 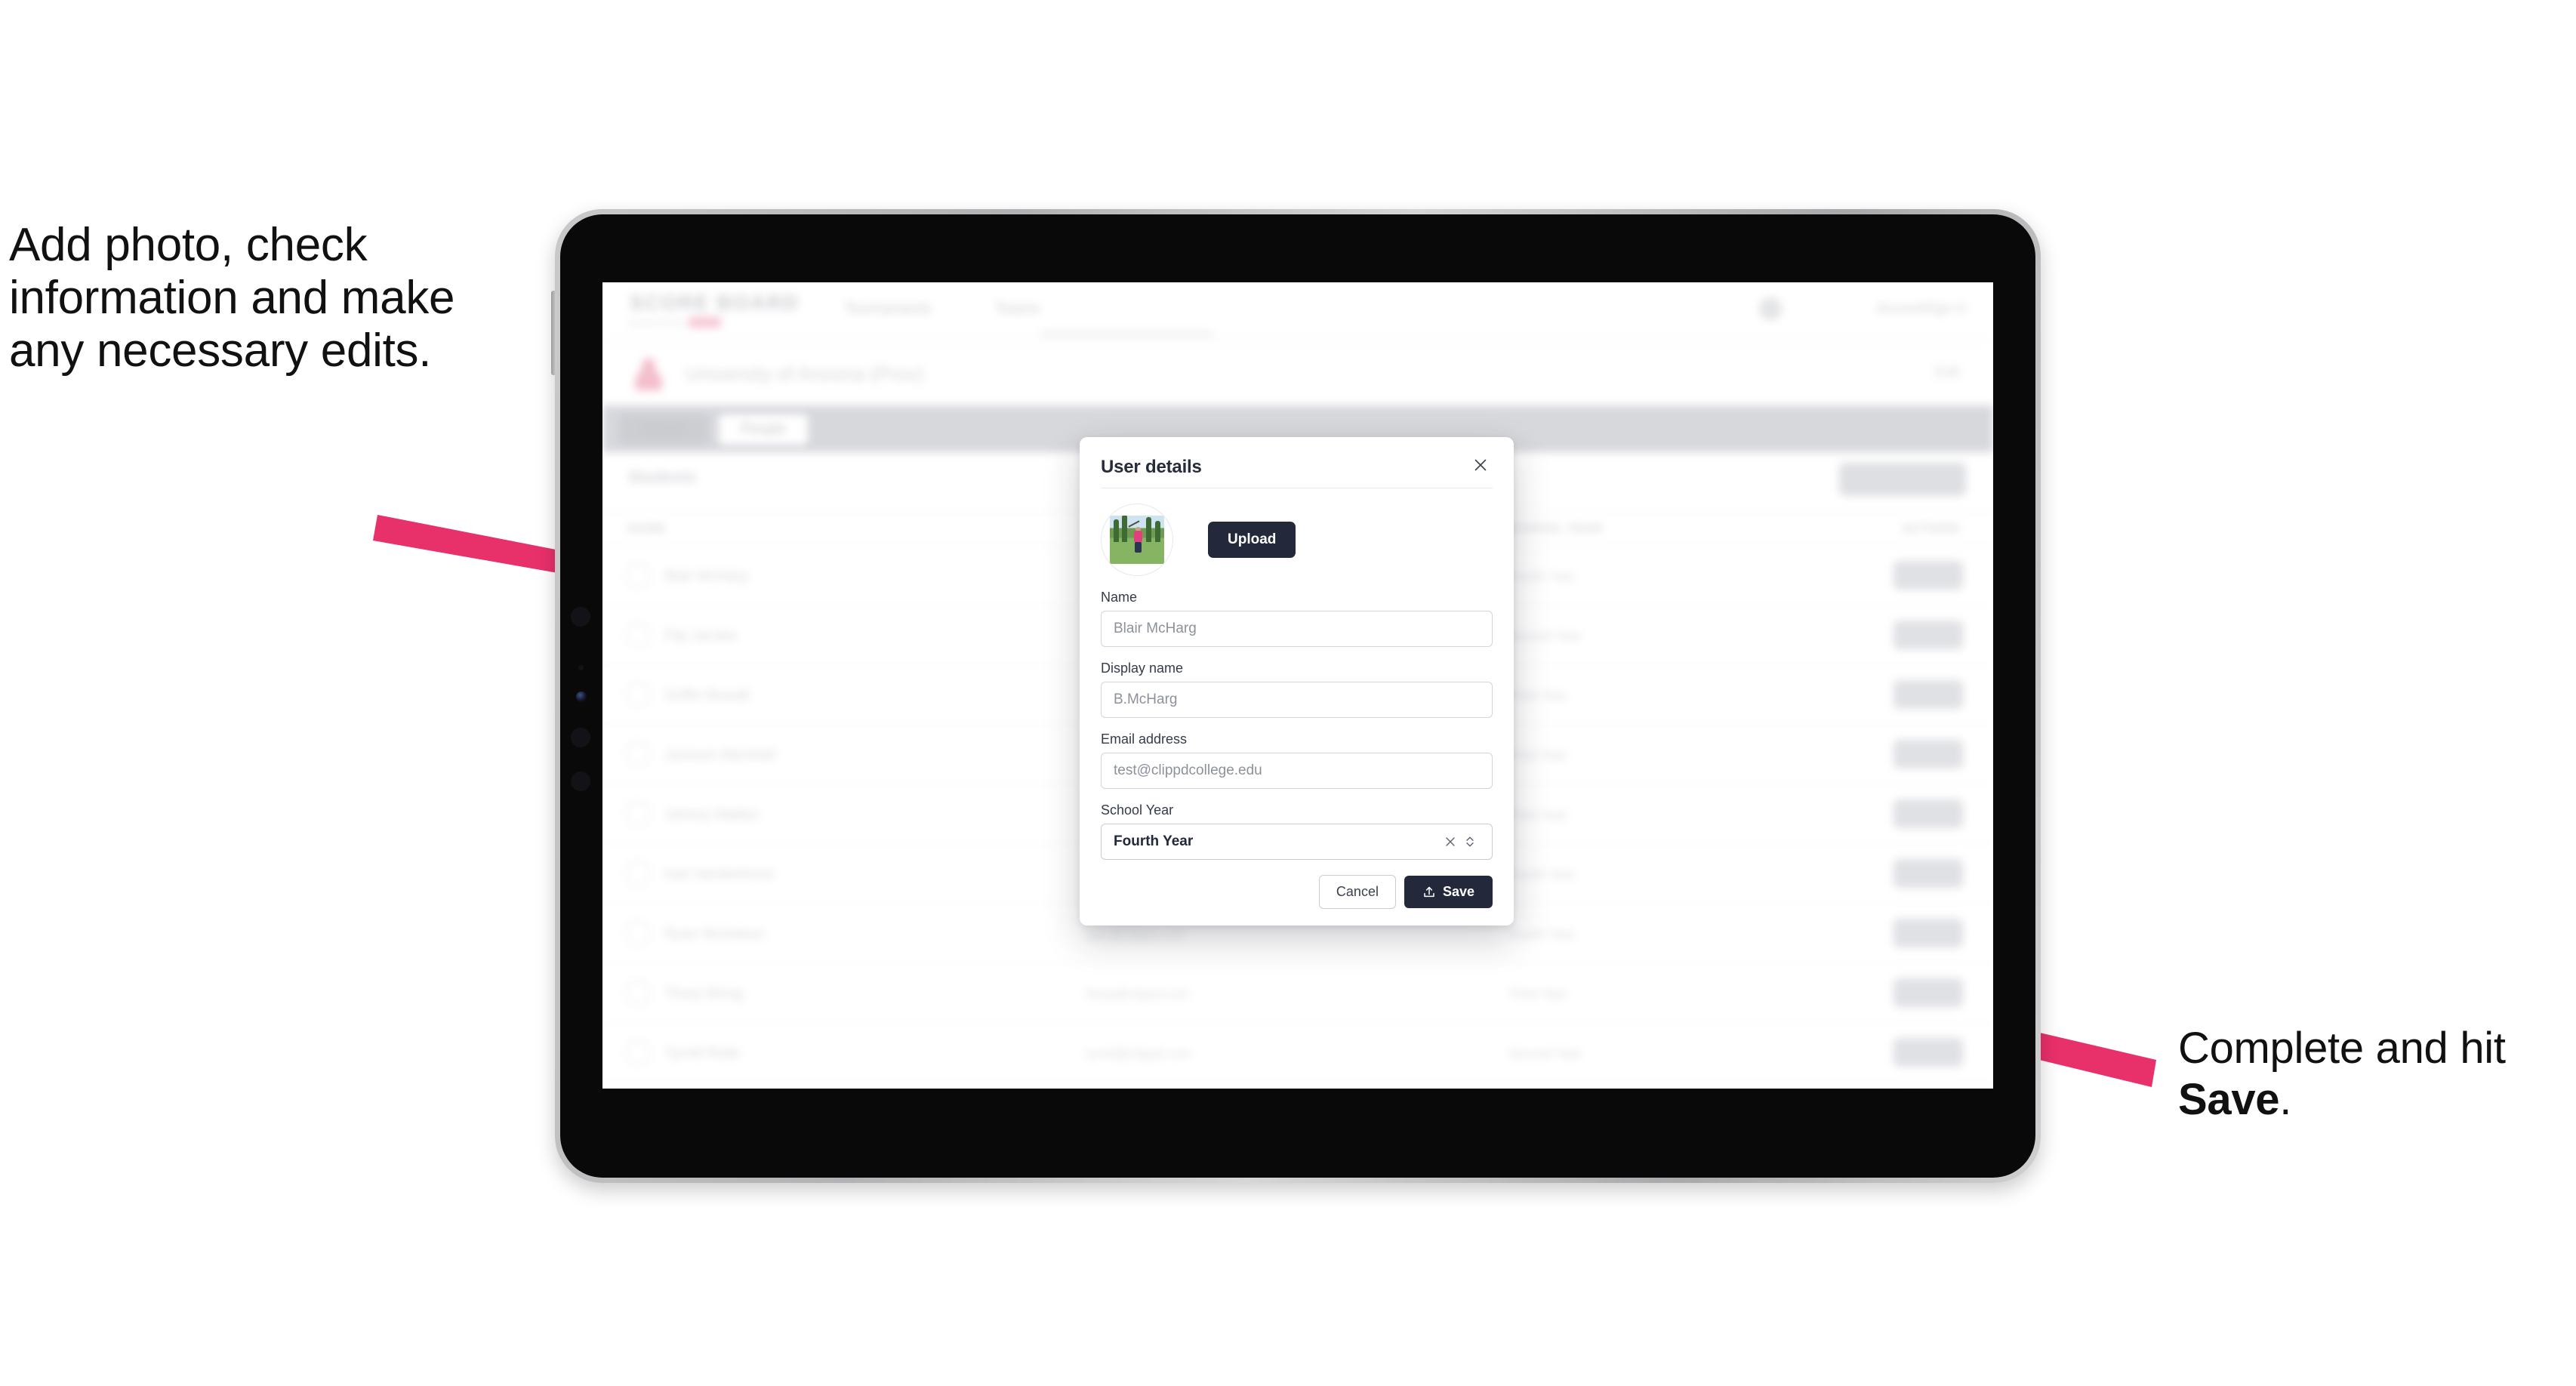 What do you see at coordinates (1138, 537) in the screenshot?
I see `photo-golfer-torso` at bounding box center [1138, 537].